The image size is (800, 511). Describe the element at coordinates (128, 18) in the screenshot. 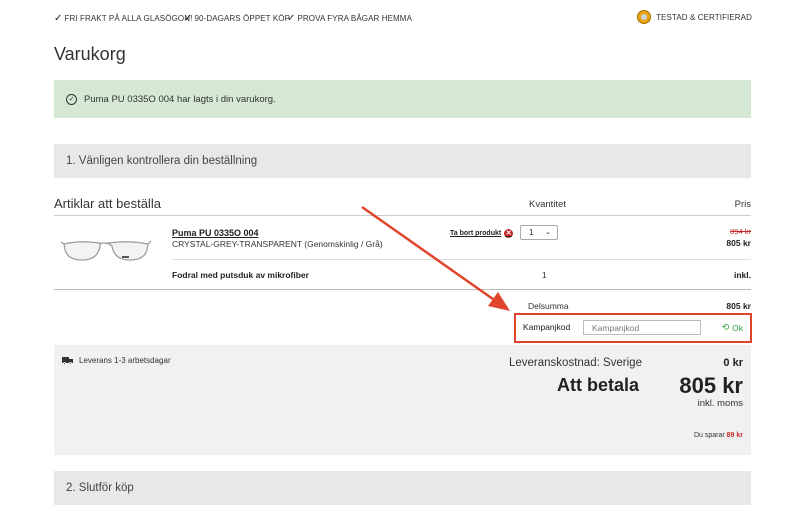

I see `usp-label: FRI FRAKT PÅ ALLA GLASÖGON!` at that location.